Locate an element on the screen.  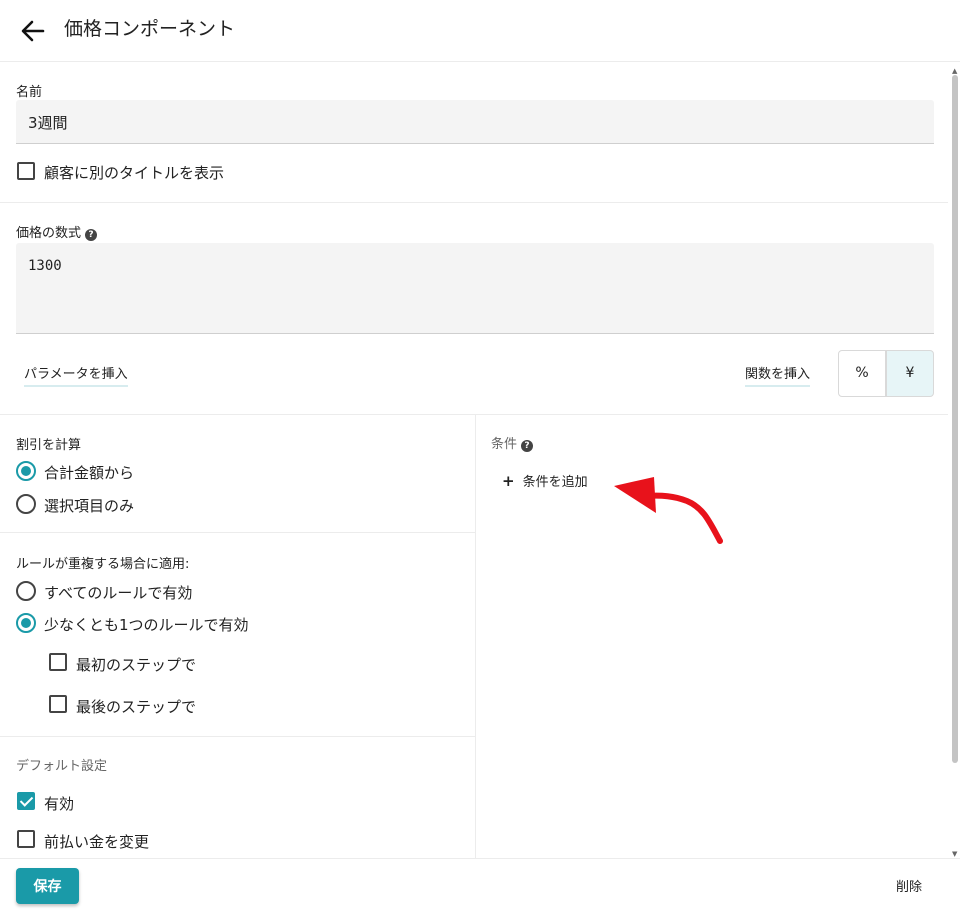
save-button: 保存 is located at coordinates (47, 886).